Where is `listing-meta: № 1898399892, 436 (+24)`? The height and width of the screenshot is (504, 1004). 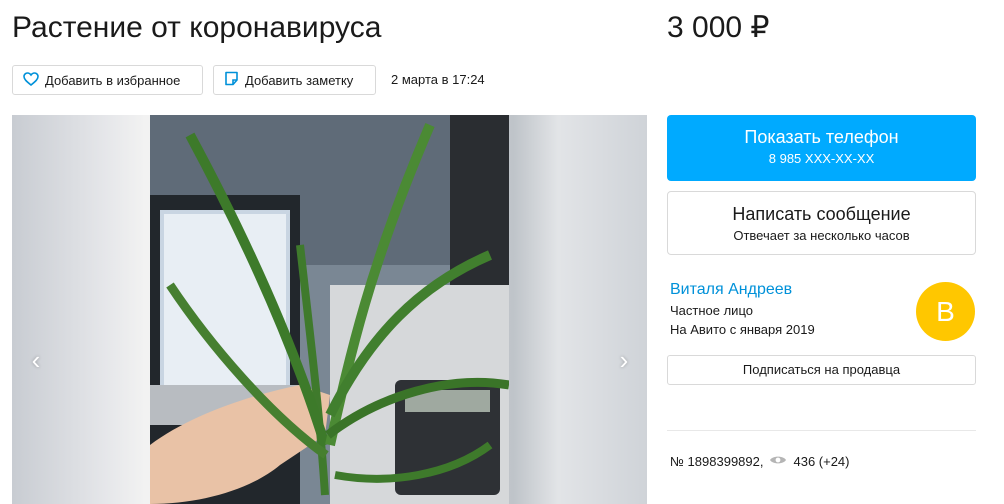
listing-meta: № 1898399892, 436 (+24) is located at coordinates (760, 462).